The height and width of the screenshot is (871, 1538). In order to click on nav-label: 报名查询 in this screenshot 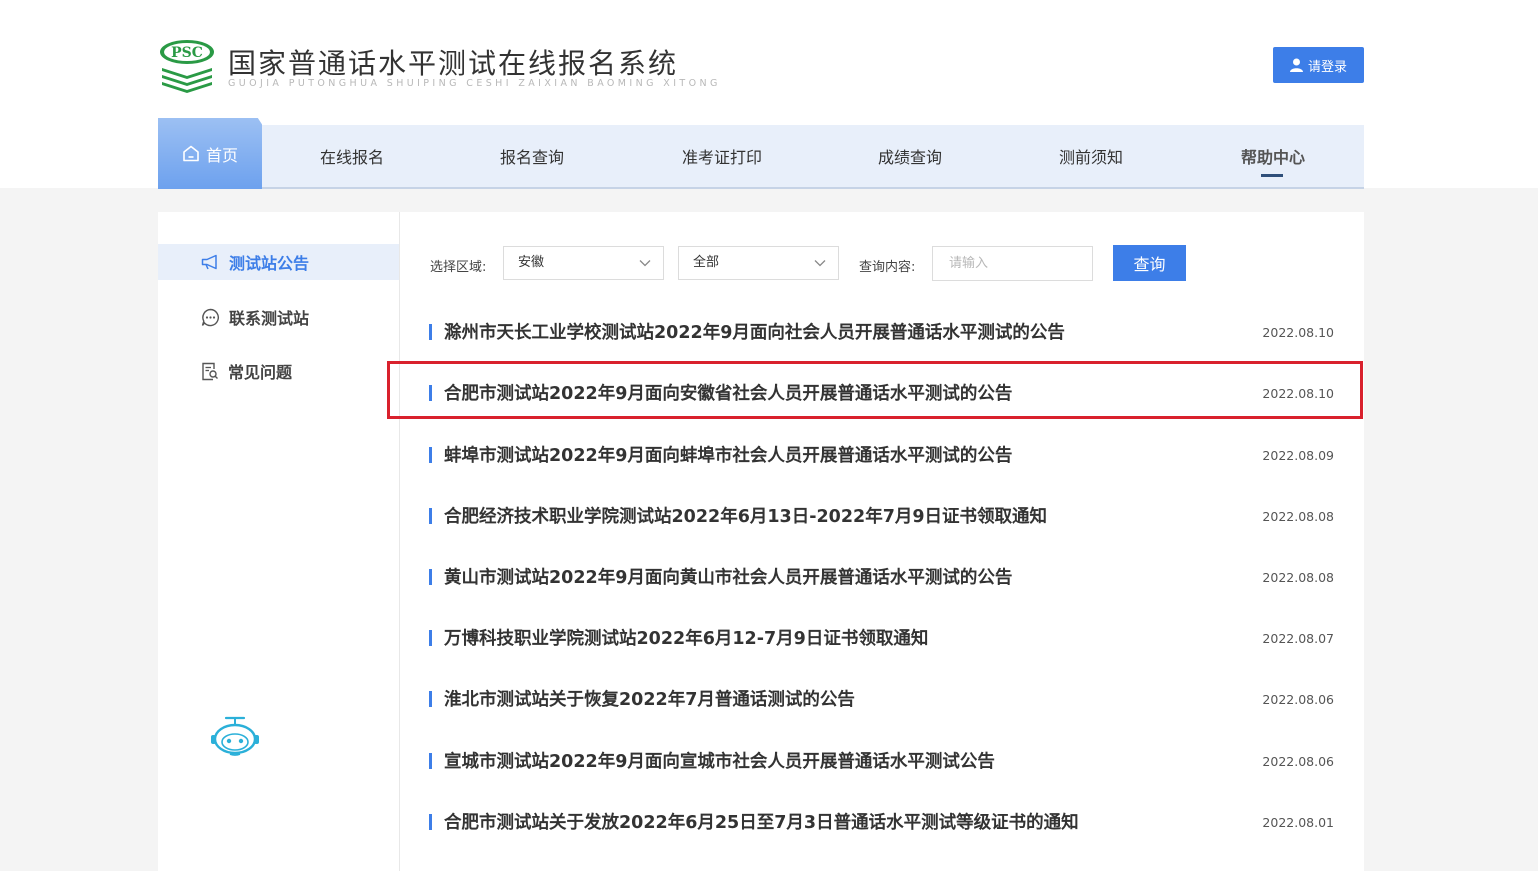, I will do `click(531, 157)`.